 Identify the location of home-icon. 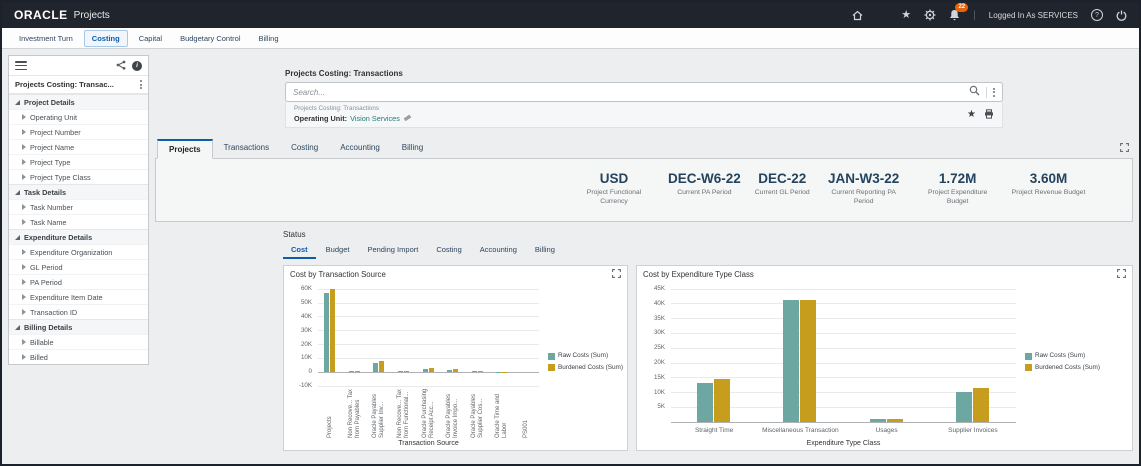
(857, 15).